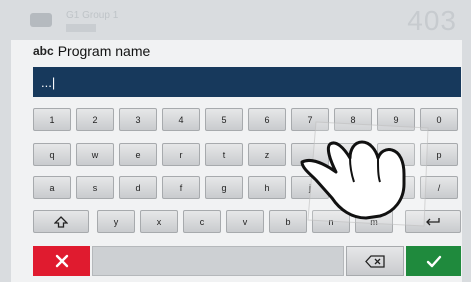 The height and width of the screenshot is (282, 471). Describe the element at coordinates (245, 221) in the screenshot. I see `key-v: v` at that location.